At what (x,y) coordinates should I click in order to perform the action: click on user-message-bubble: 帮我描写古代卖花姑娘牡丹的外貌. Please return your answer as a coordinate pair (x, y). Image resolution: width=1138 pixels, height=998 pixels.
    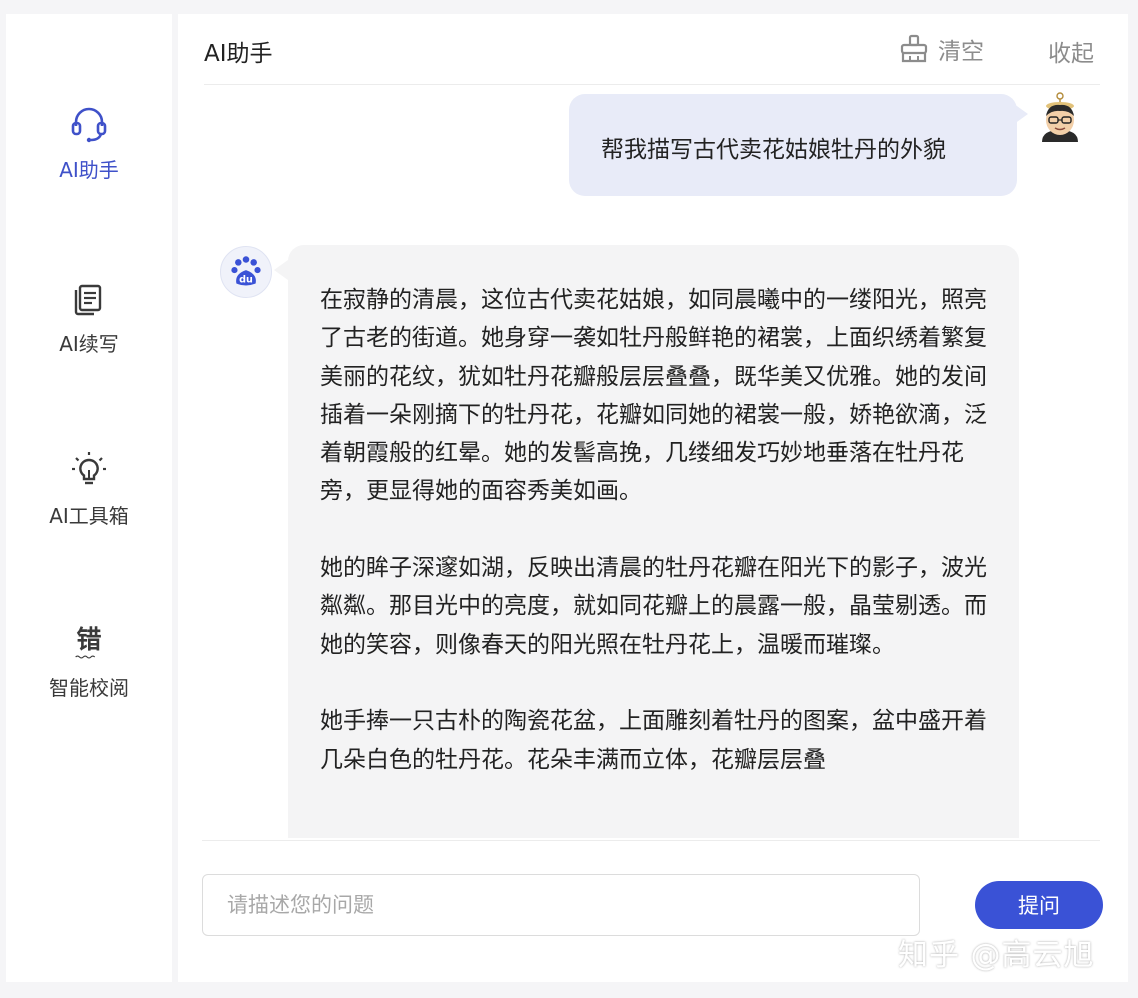
    Looking at the image, I should click on (793, 145).